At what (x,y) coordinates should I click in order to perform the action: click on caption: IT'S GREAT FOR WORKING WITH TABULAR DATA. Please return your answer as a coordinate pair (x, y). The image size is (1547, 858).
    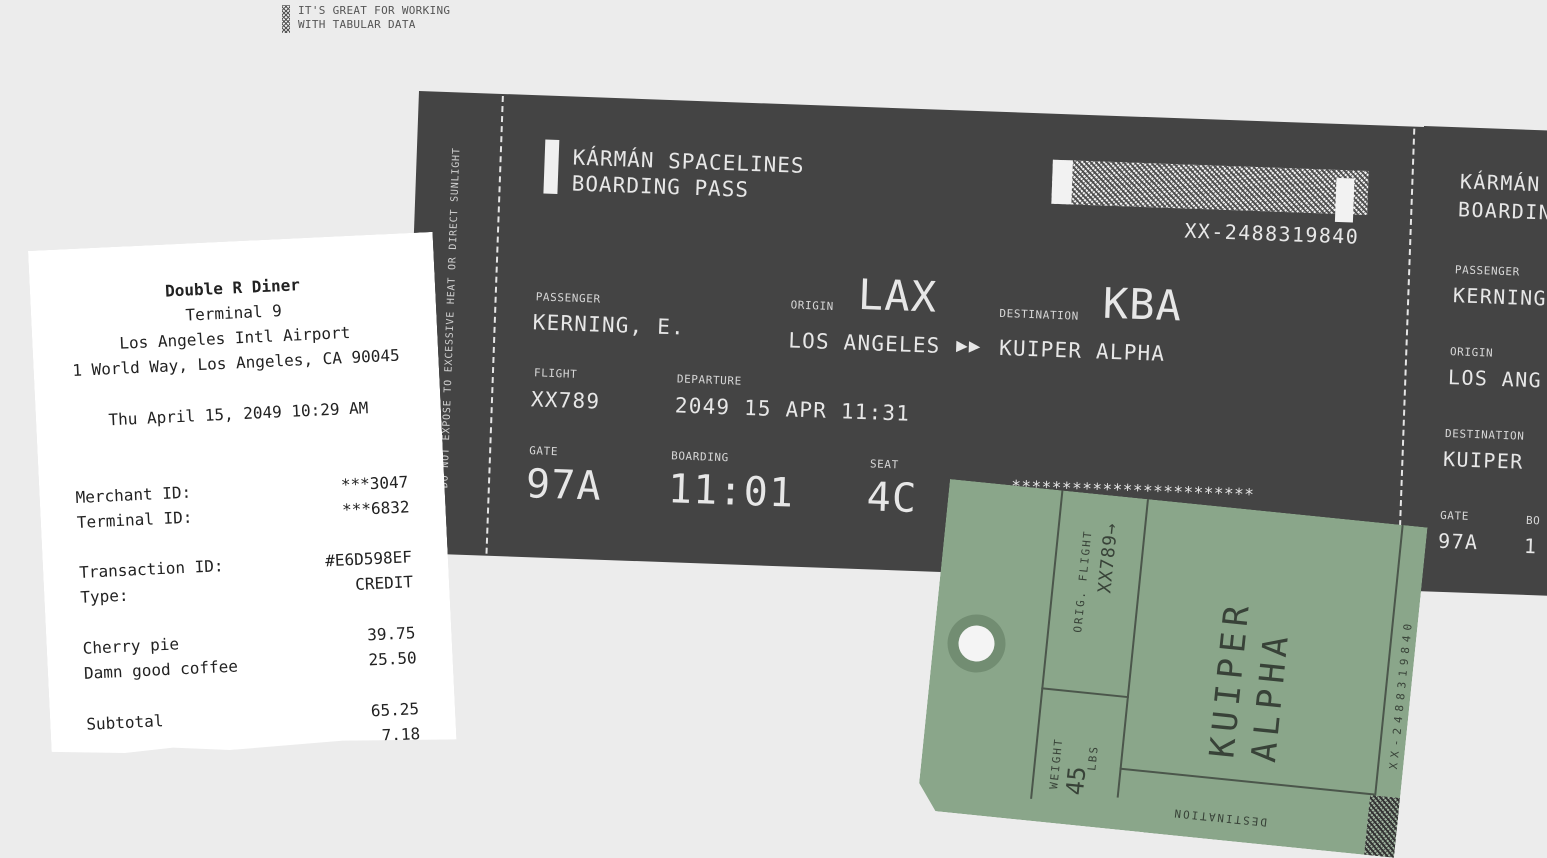
    Looking at the image, I should click on (366, 18).